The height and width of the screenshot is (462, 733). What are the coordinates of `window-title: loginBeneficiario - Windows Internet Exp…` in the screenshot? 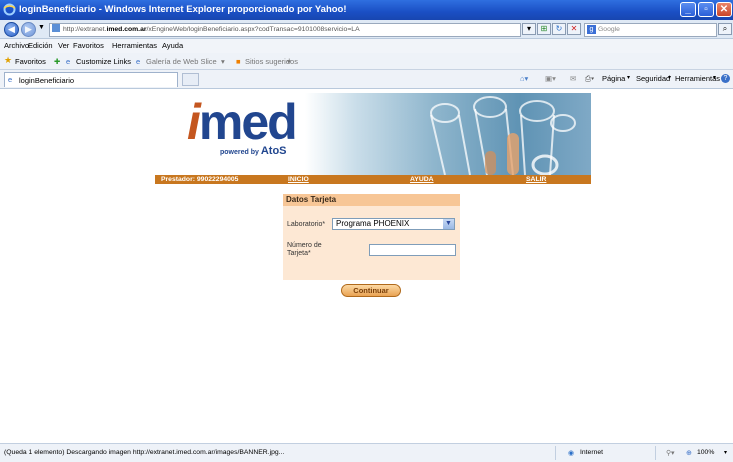 It's located at (183, 9).